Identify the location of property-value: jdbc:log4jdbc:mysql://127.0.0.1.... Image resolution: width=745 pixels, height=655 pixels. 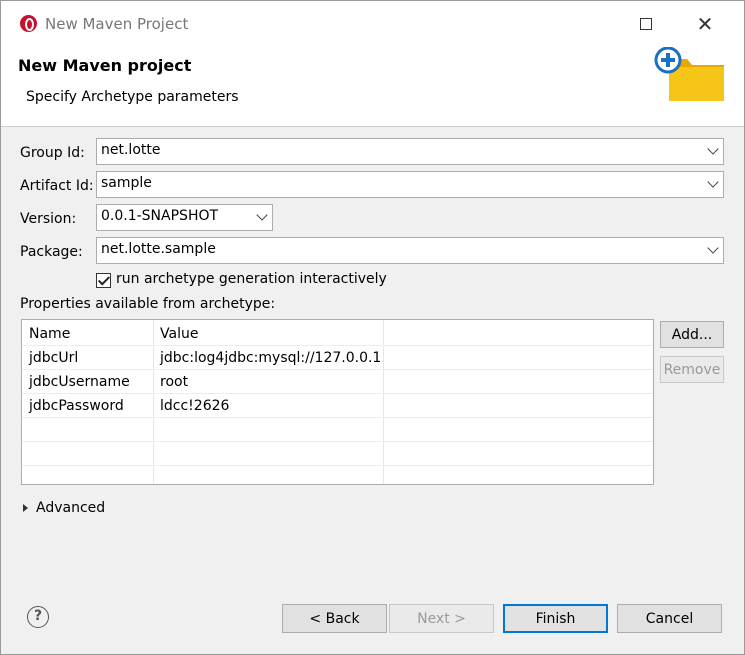
(271, 358).